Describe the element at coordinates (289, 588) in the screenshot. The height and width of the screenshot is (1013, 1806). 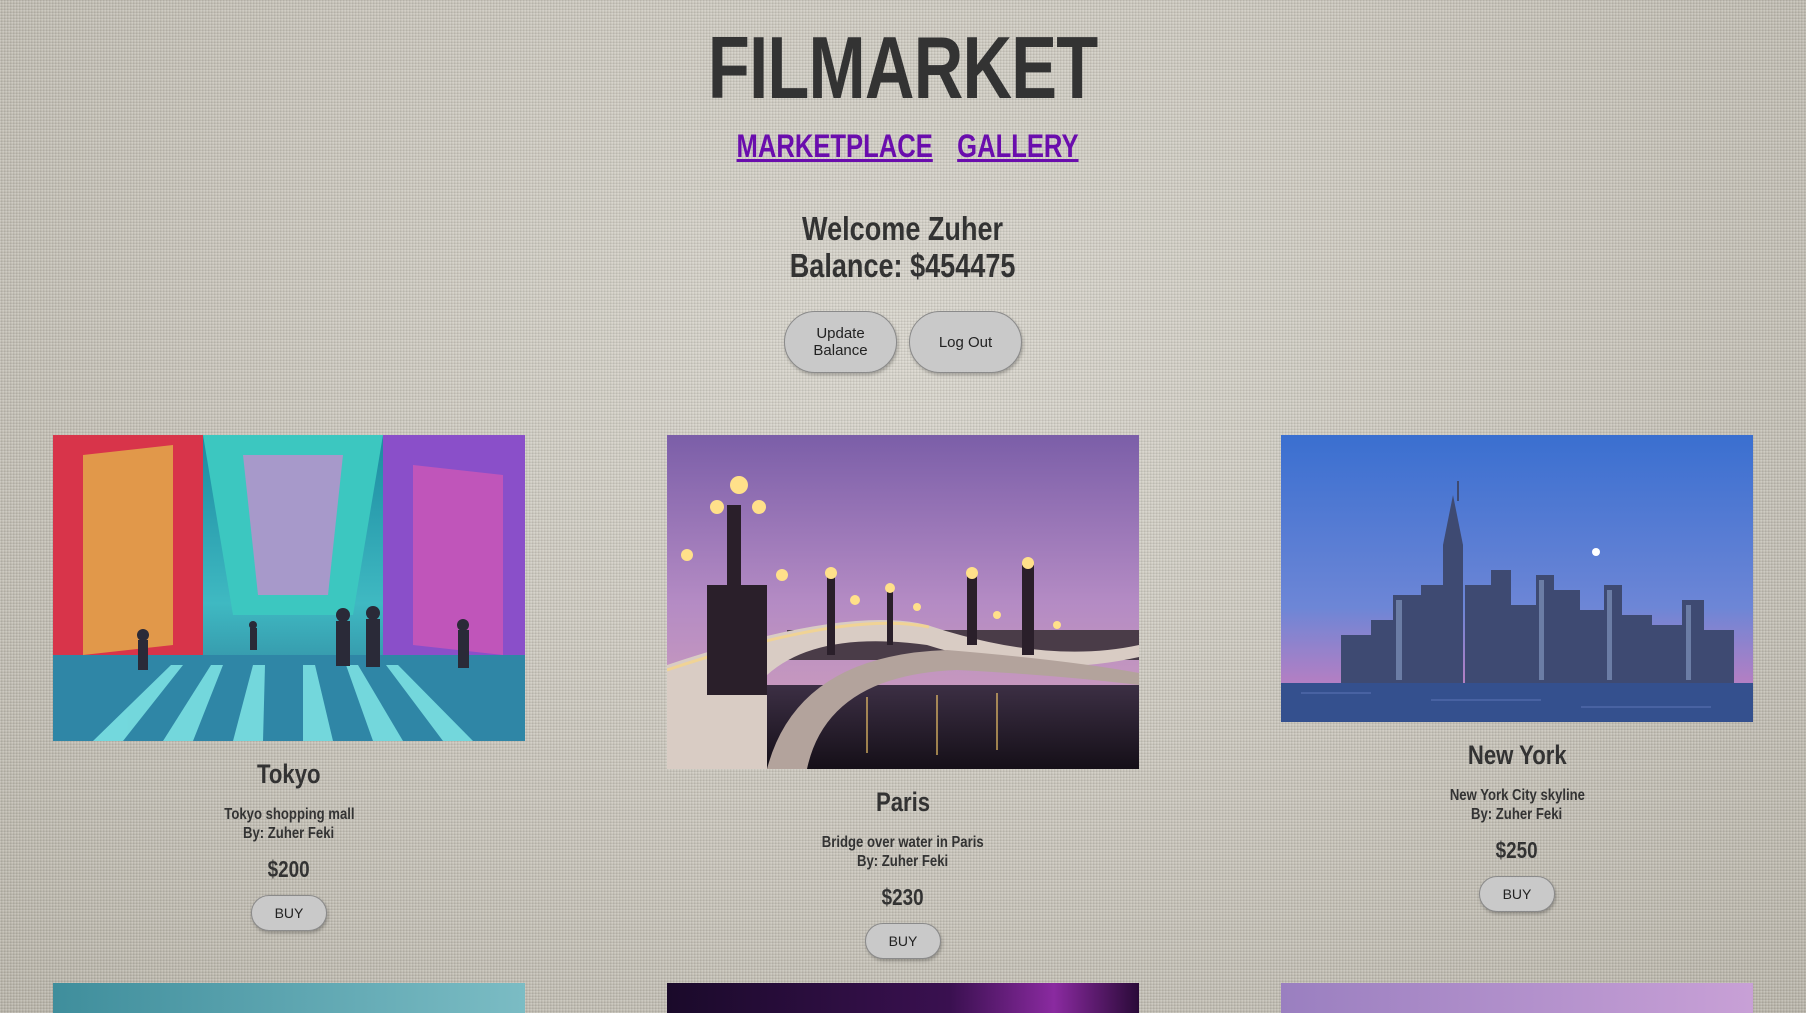
I see `tokyo-street-photo` at that location.